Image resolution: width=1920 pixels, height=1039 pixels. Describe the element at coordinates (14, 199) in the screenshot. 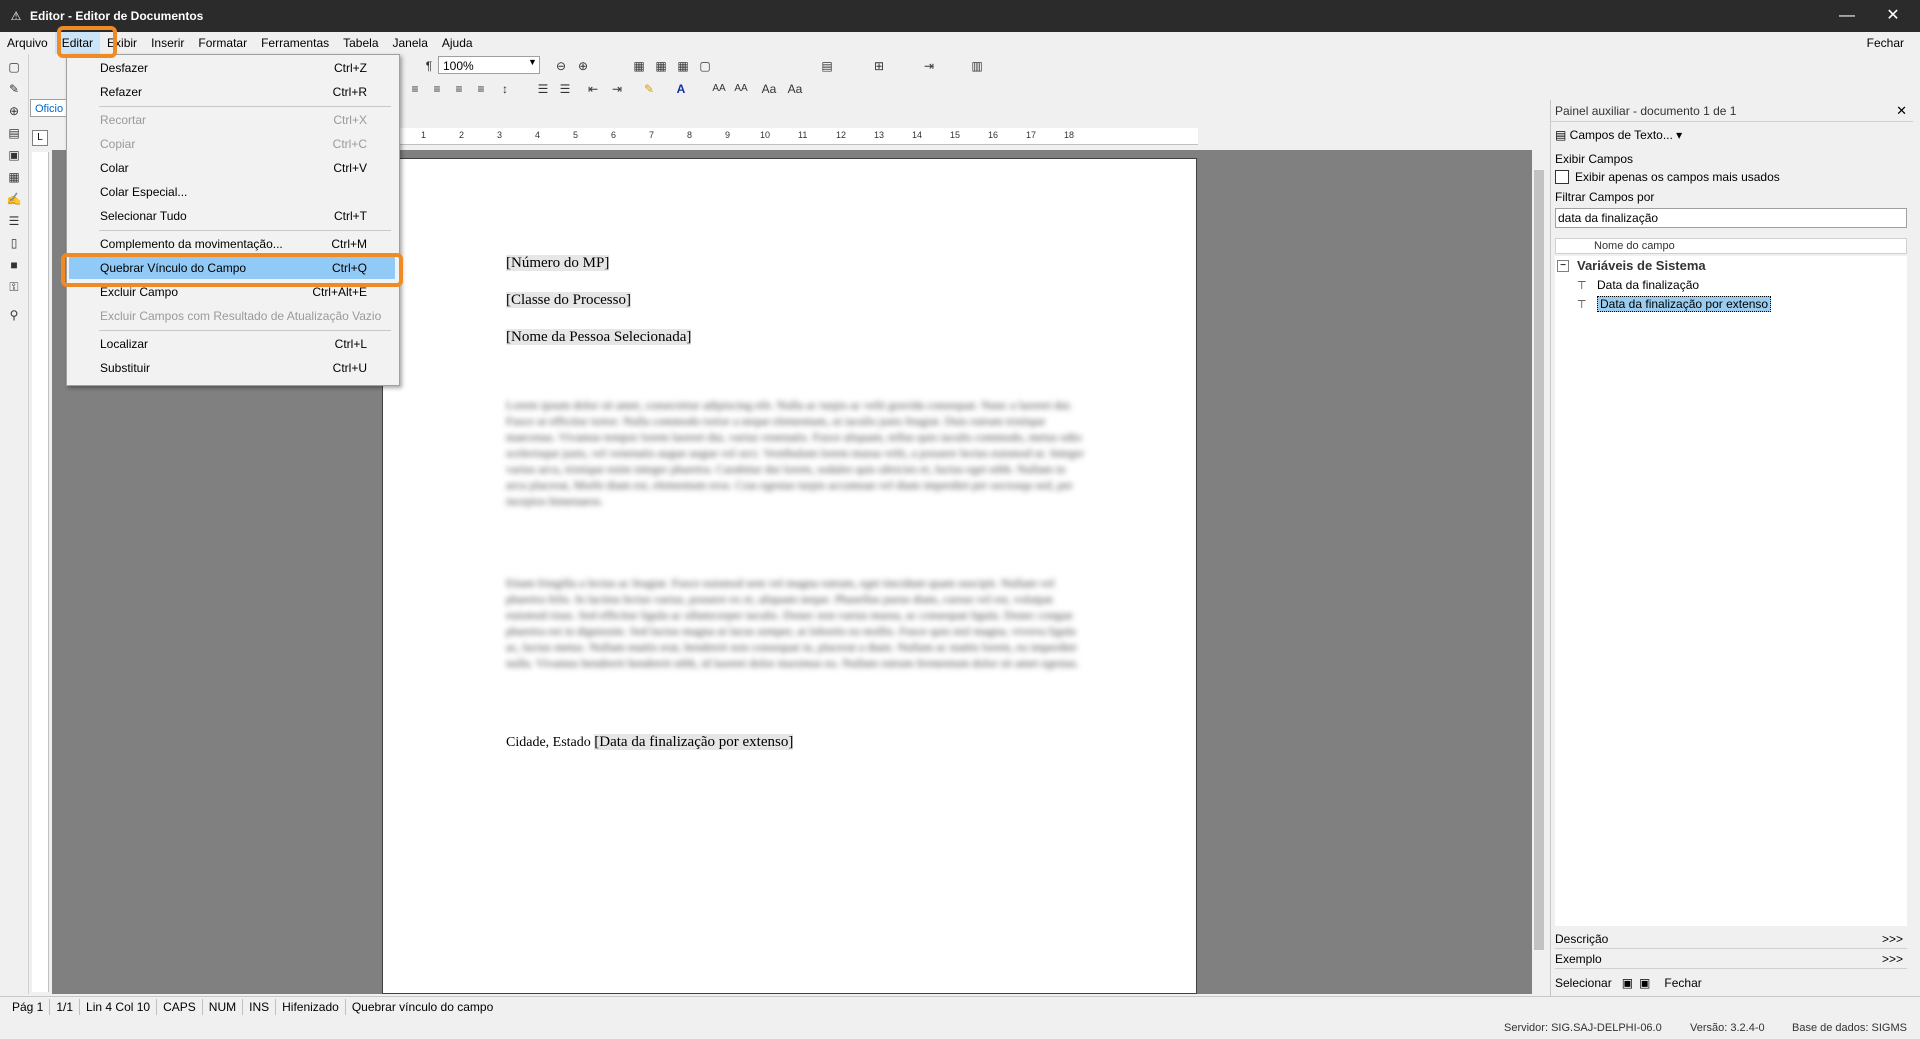

I see `signature-icon: ✍` at that location.